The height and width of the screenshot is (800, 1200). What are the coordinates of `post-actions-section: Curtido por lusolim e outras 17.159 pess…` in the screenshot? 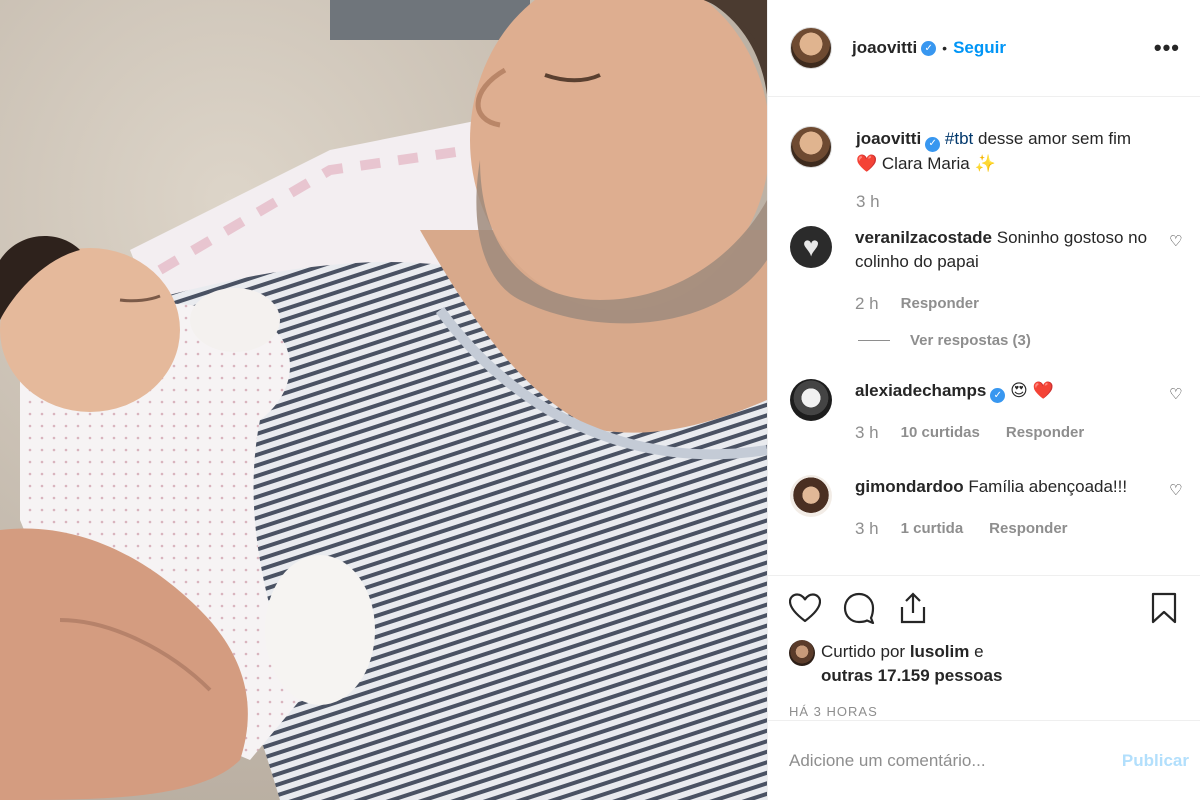 It's located at (984, 647).